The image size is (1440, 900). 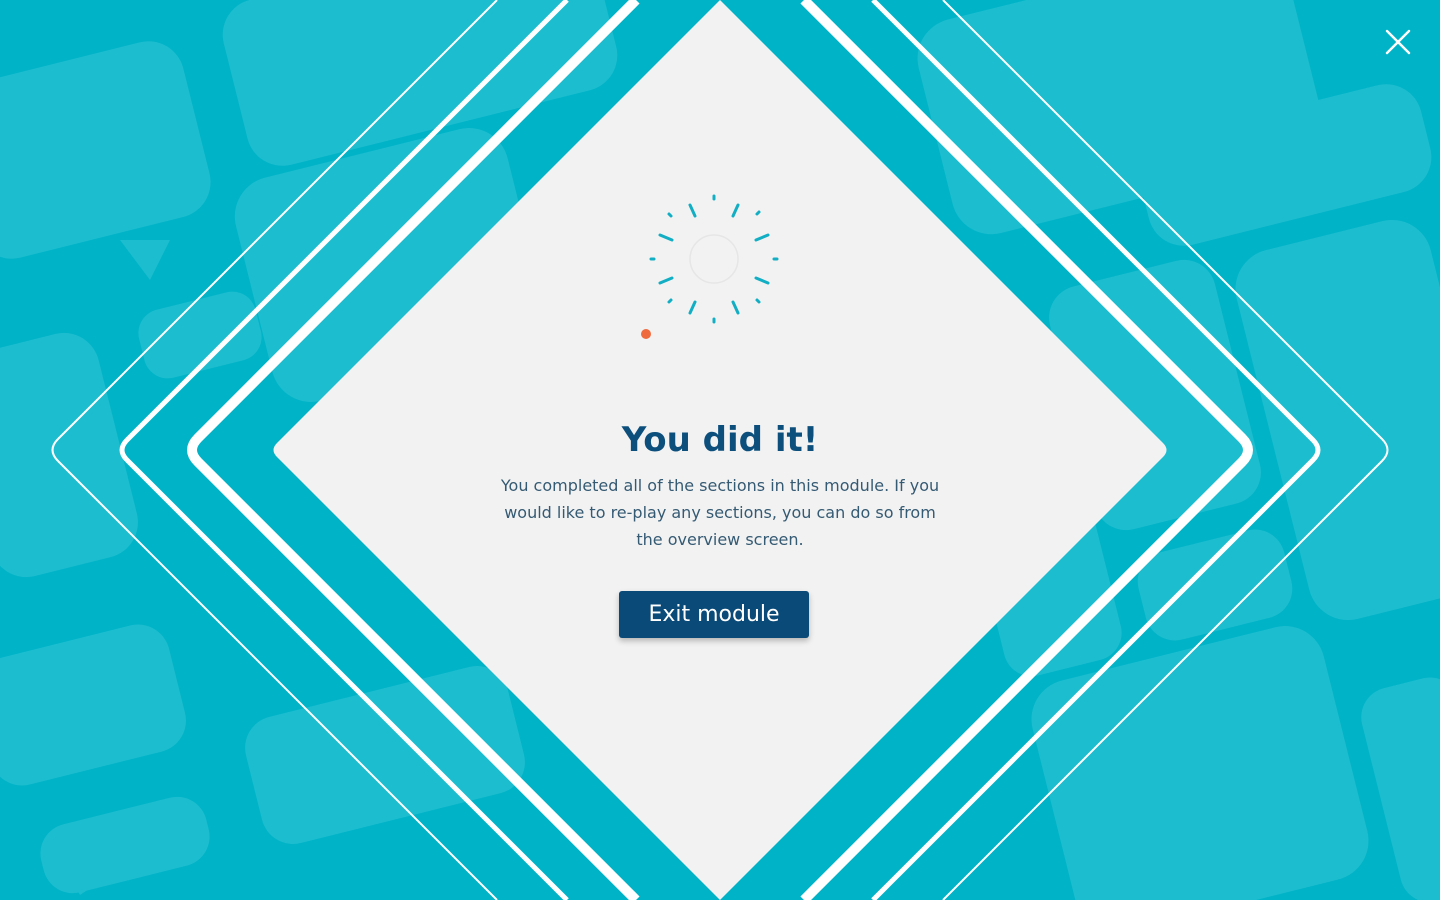 What do you see at coordinates (715, 265) in the screenshot?
I see `sparkle-burst-icon` at bounding box center [715, 265].